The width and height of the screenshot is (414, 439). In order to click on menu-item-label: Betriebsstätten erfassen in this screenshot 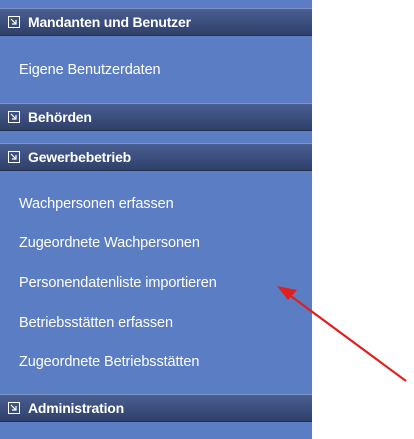, I will do `click(96, 323)`.